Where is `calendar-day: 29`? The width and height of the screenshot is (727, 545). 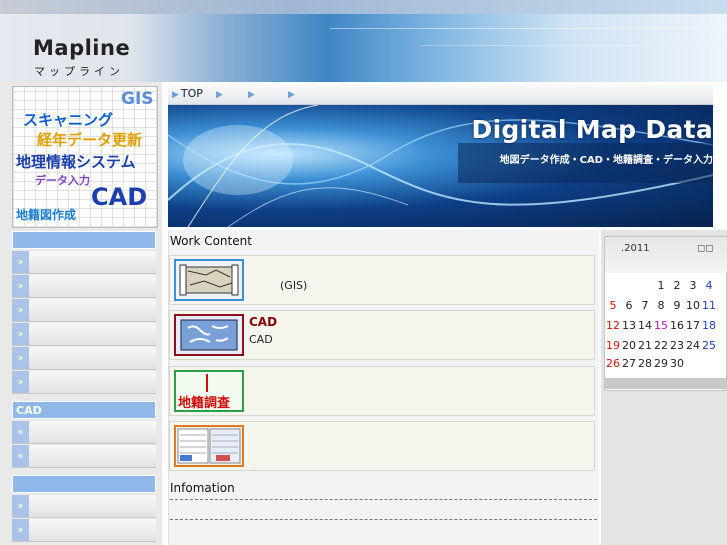 calendar-day: 29 is located at coordinates (661, 363).